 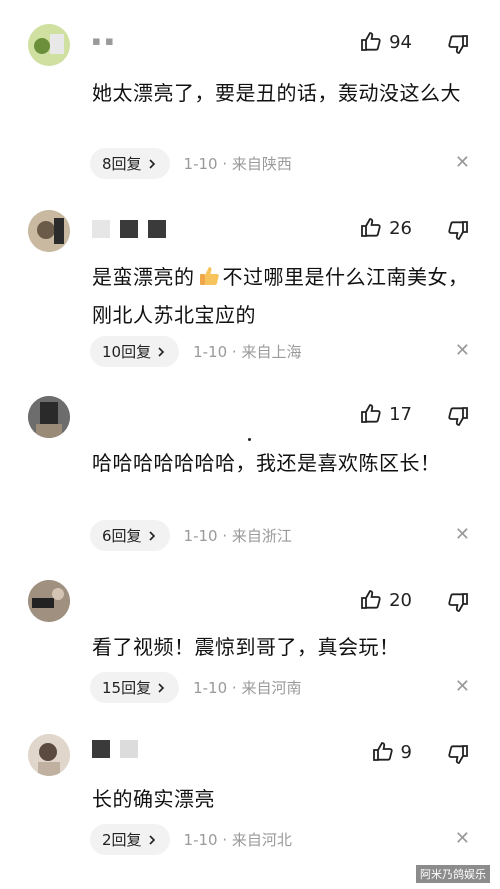 I want to click on username-text: ▪ ▪, so click(x=103, y=41).